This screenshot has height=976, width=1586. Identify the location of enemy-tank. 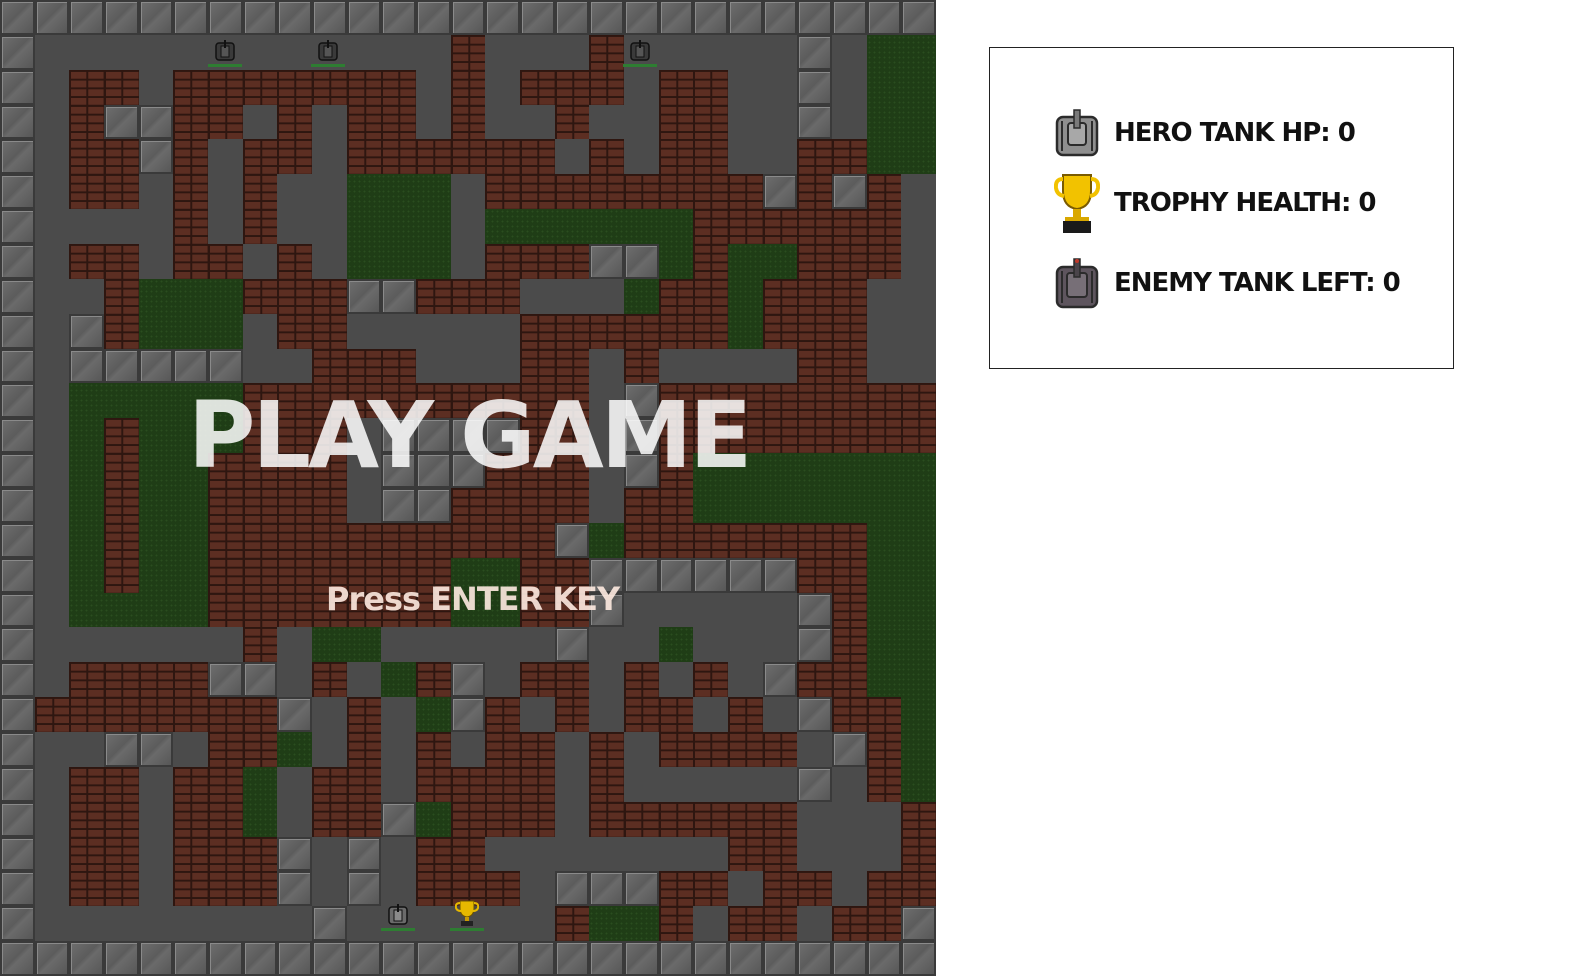
(328, 51).